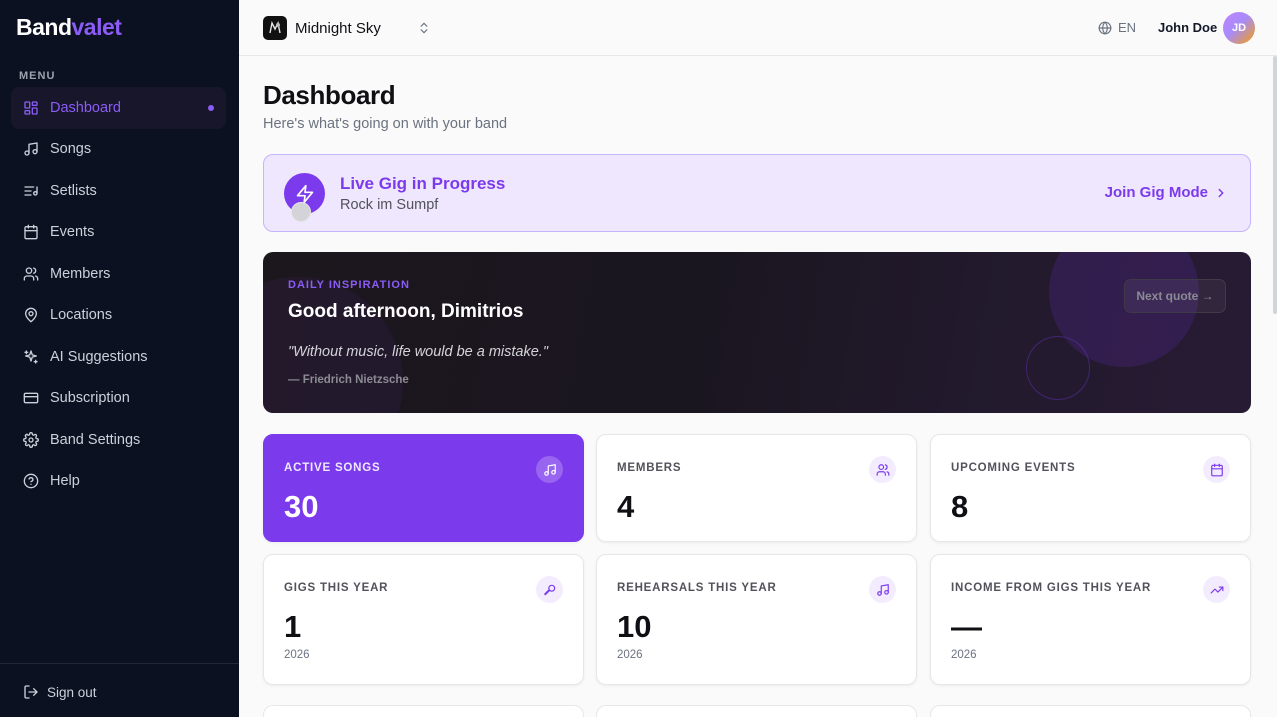 The image size is (1277, 717). Describe the element at coordinates (1105, 27) in the screenshot. I see `globe-icon` at that location.